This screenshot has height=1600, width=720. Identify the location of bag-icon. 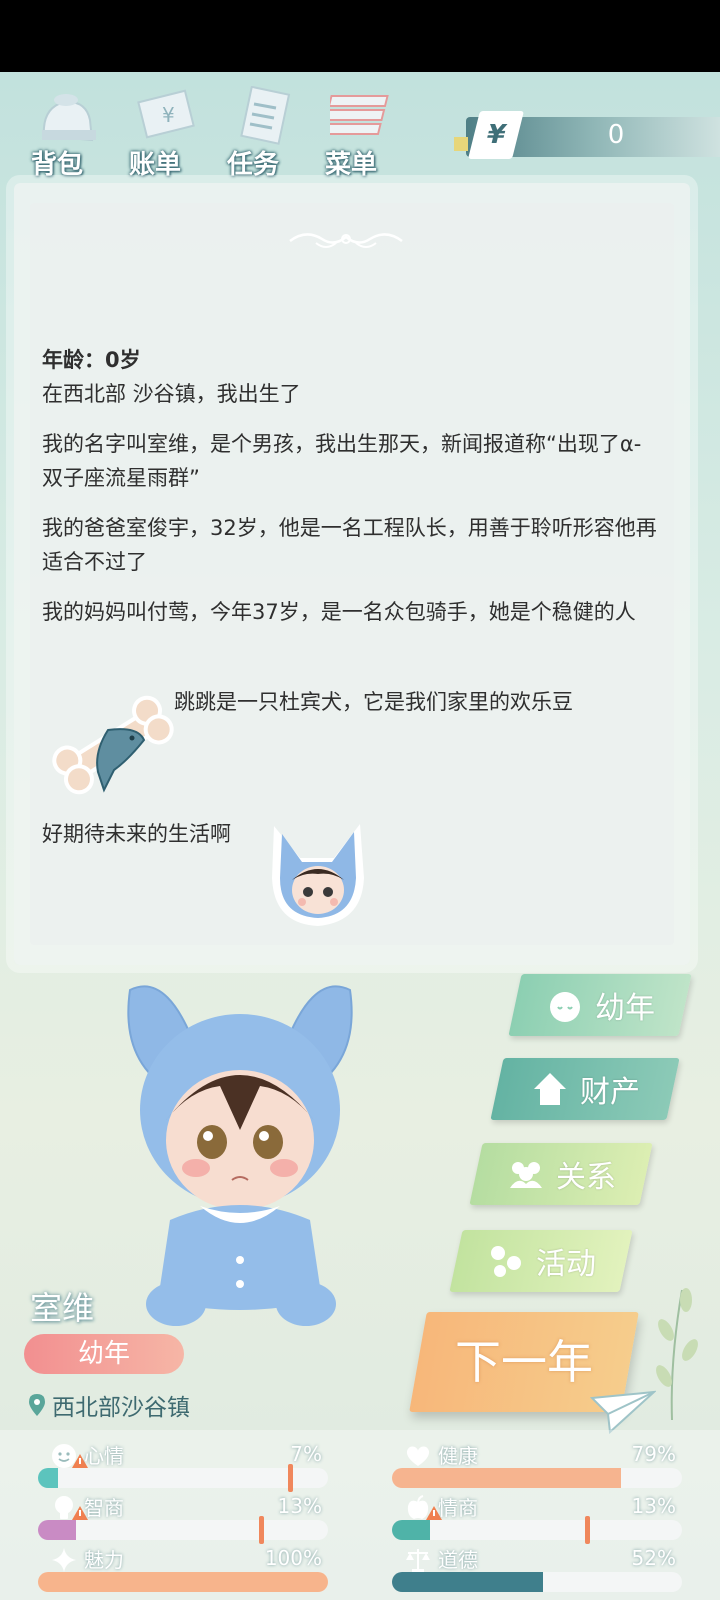
(69, 118).